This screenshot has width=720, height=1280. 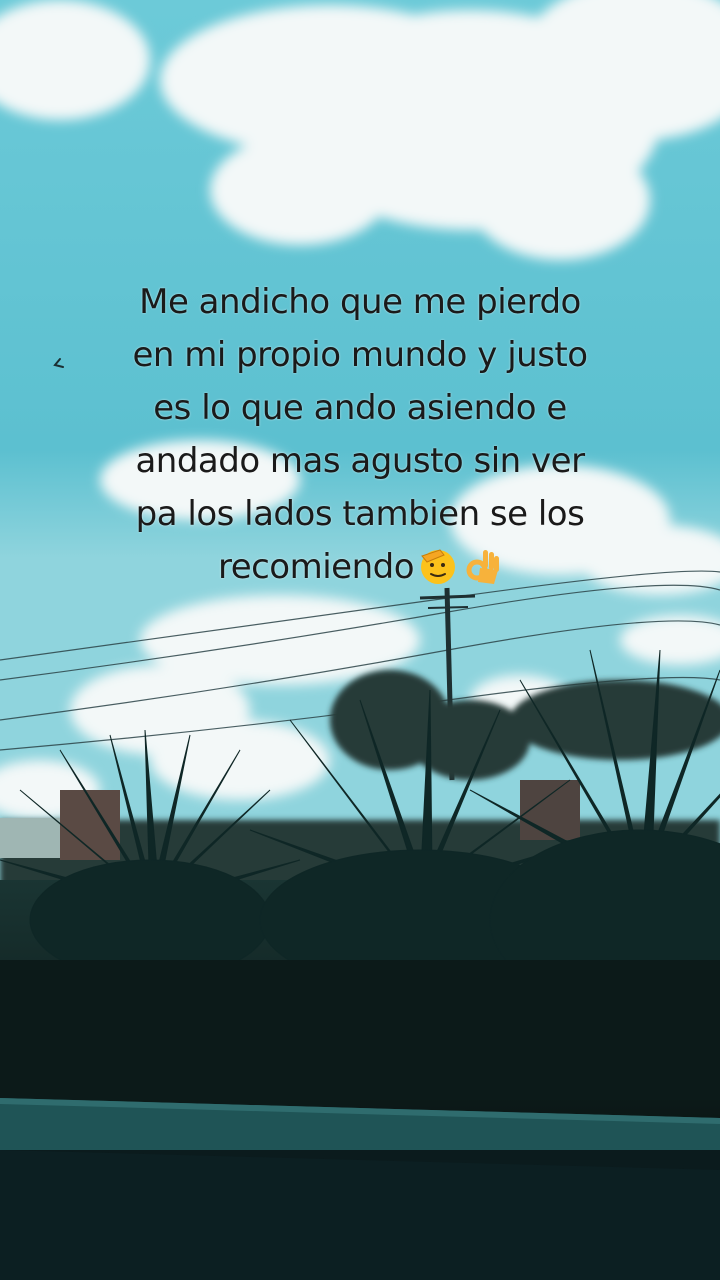 I want to click on caption-line: pa los lados tambien se los, so click(x=360, y=514).